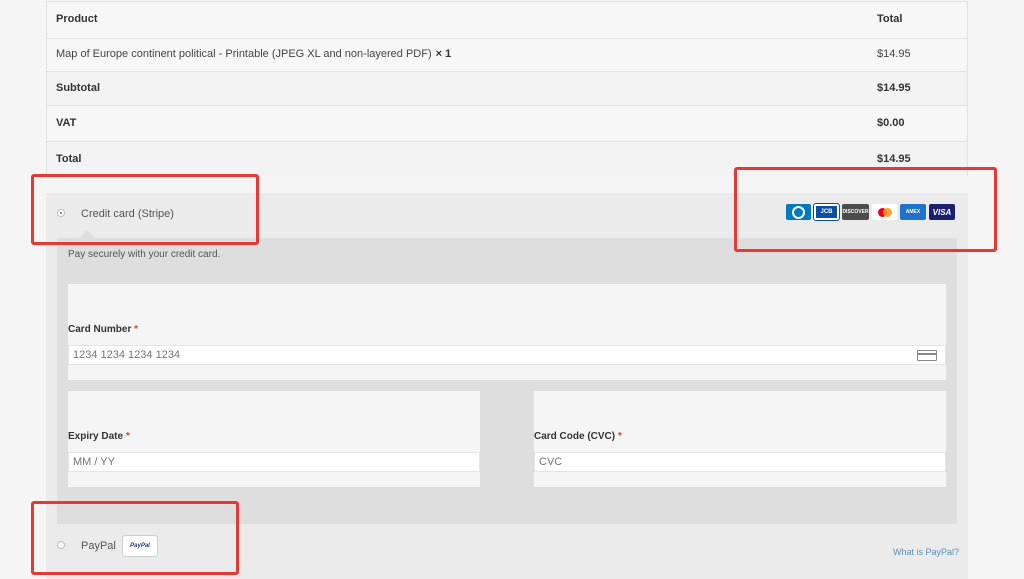  What do you see at coordinates (578, 436) in the screenshot?
I see `cvc-label: Card Code (CVC) *` at bounding box center [578, 436].